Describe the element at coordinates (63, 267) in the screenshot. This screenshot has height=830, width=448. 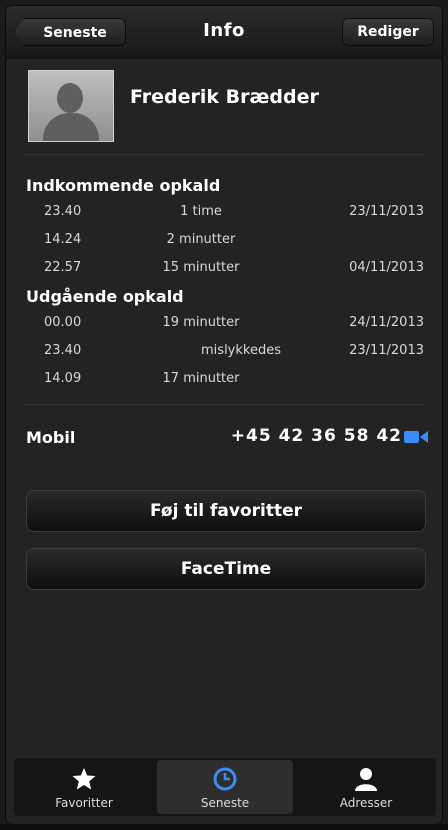
I see `call-time: 22.57` at that location.